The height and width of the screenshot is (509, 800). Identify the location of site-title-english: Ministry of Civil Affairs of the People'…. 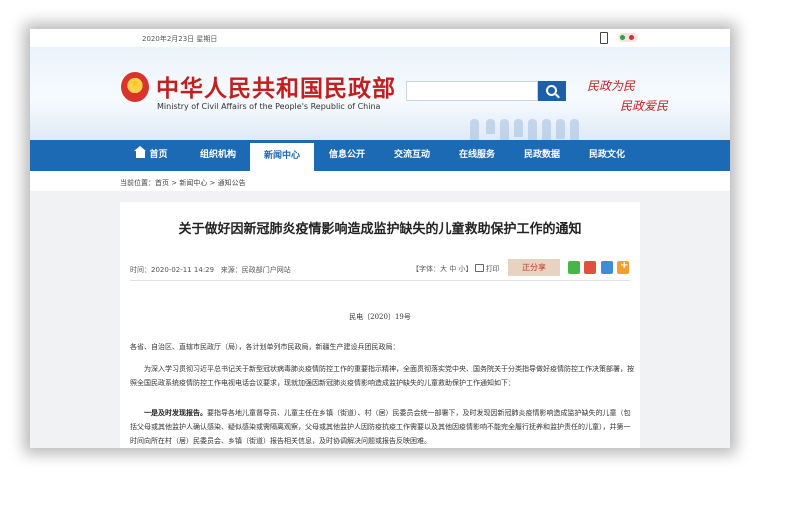
(269, 106).